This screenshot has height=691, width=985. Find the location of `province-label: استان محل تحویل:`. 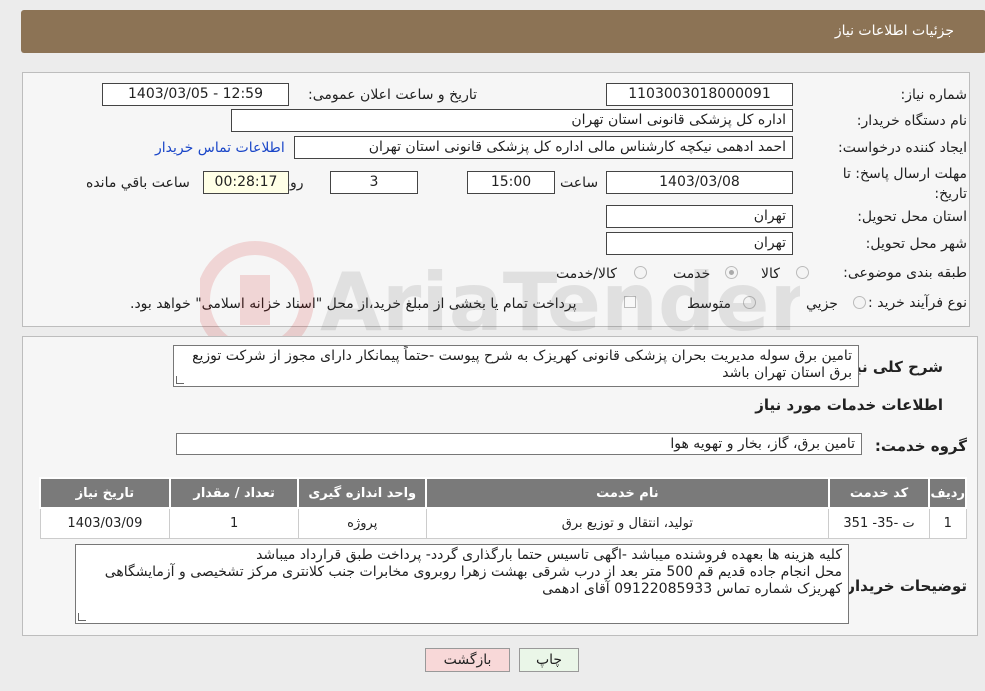

province-label: استان محل تحویل: is located at coordinates (912, 217).